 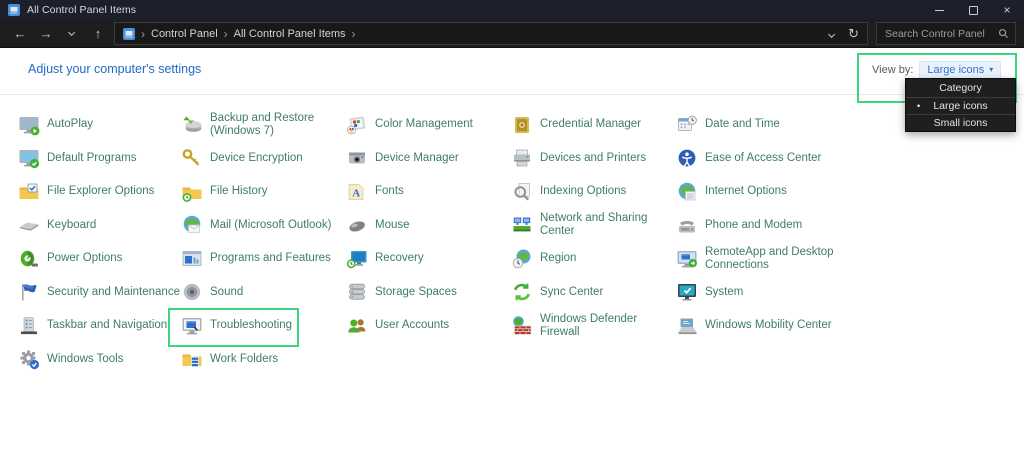 I want to click on item-label: Windows Mobility Center, so click(x=768, y=325).